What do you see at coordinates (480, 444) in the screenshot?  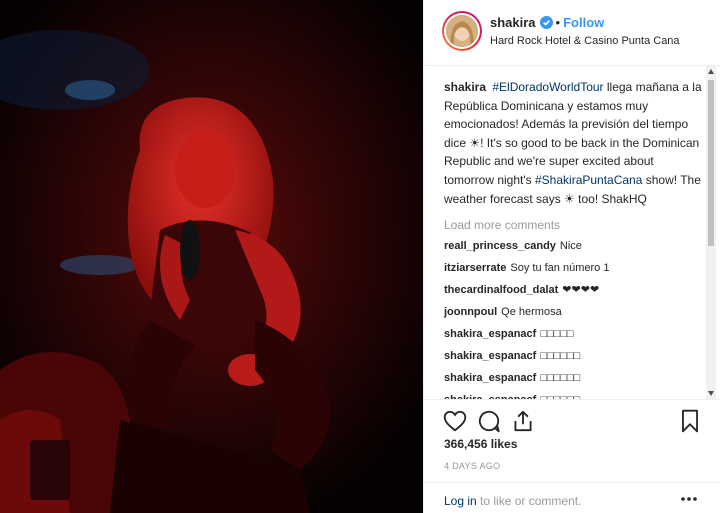 I see `like-count: 366,456 likes` at bounding box center [480, 444].